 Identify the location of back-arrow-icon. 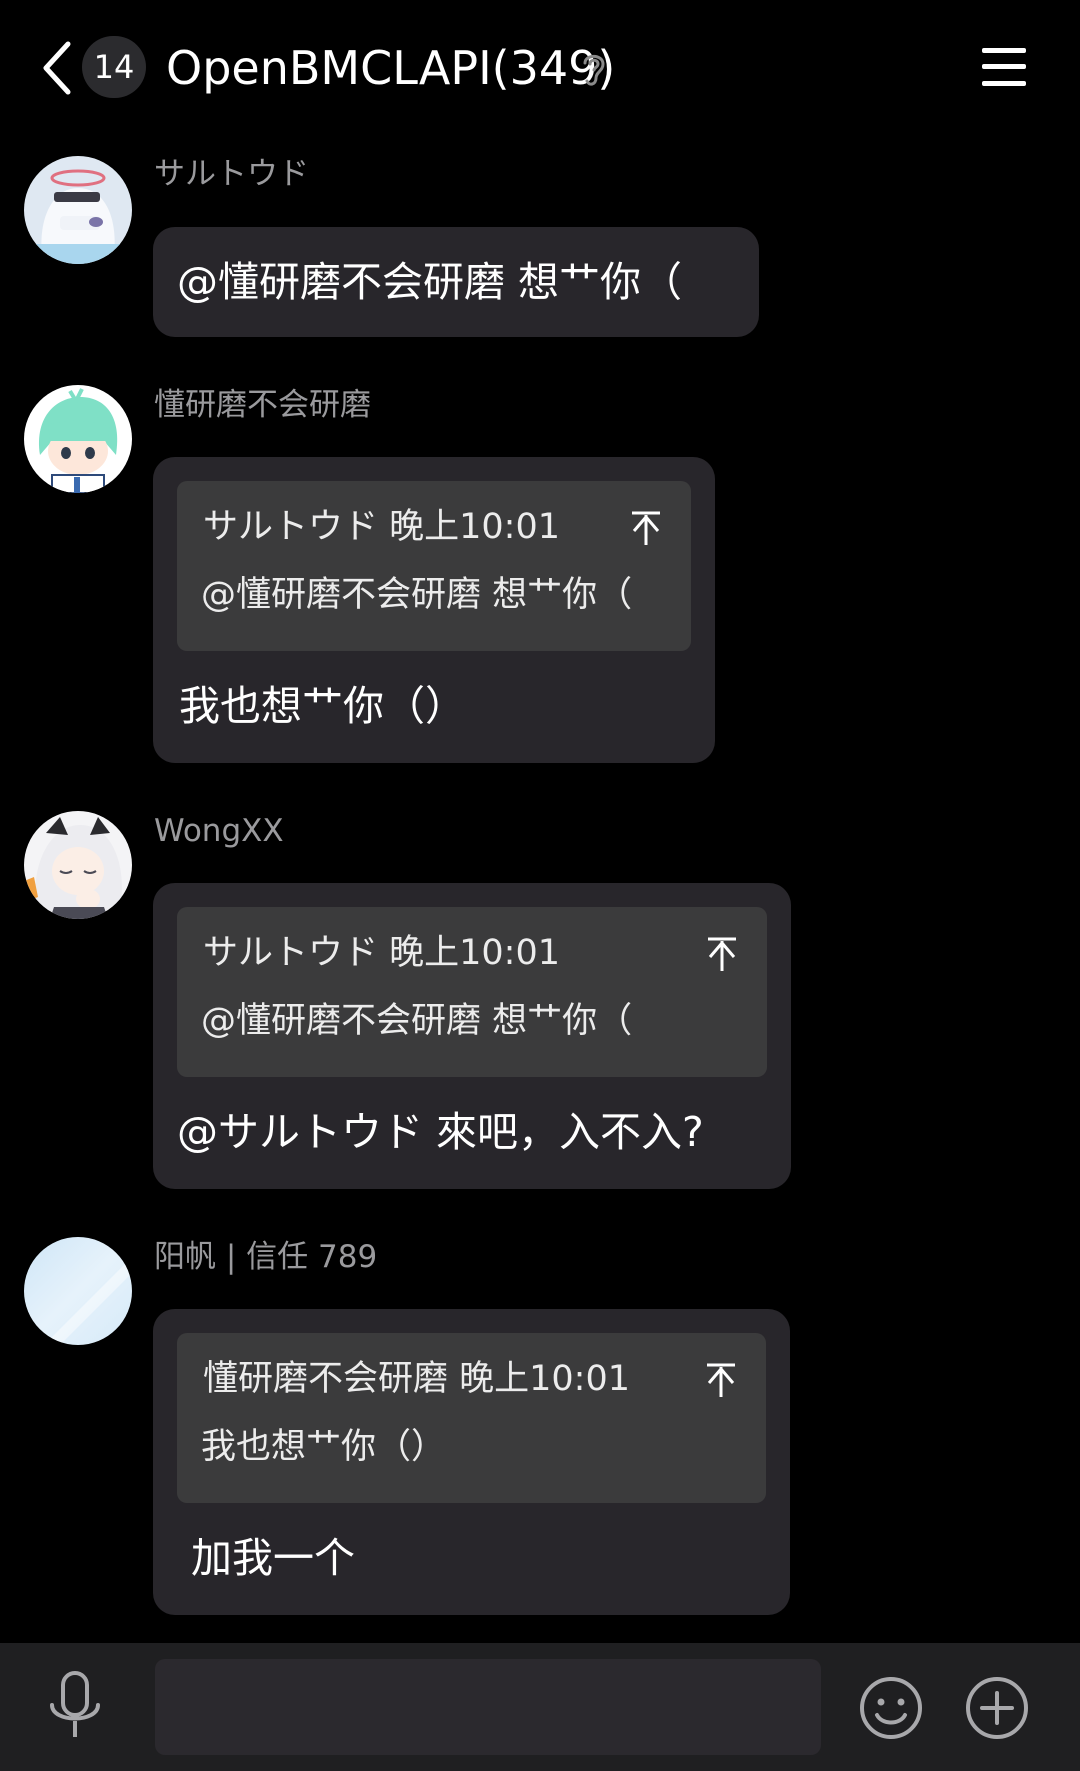
(58, 68).